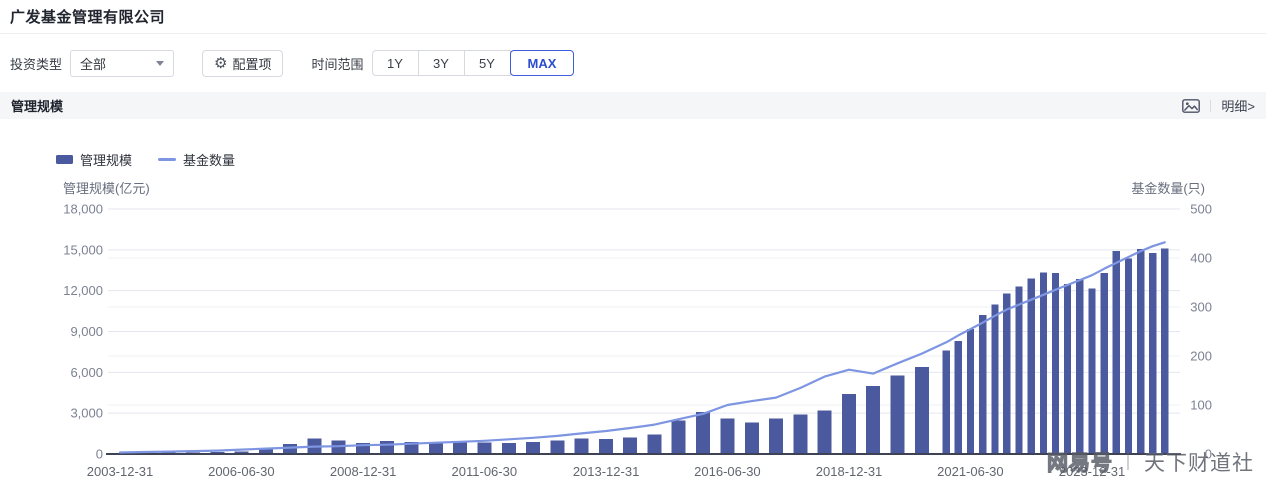 The height and width of the screenshot is (488, 1266). I want to click on svg-text: 15,000, so click(83, 249).